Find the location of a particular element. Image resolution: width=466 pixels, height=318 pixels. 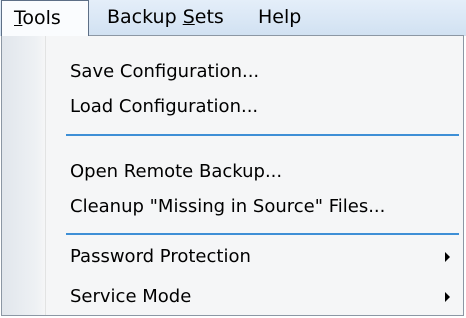

menu-item-password-protection: Password Protection is located at coordinates (254, 257).